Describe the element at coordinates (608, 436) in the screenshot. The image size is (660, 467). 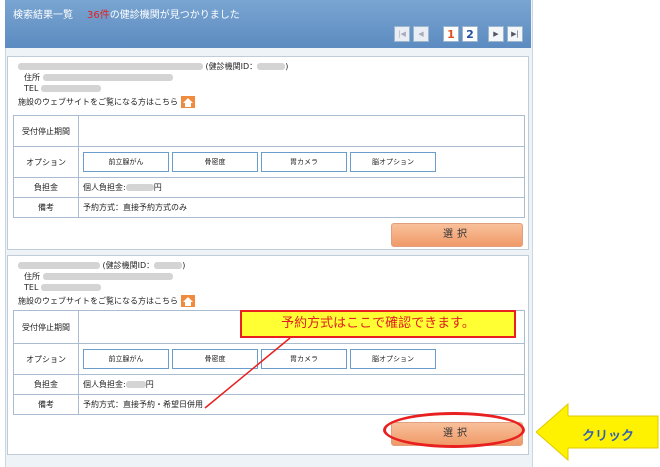
I see `click-label: クリック` at that location.